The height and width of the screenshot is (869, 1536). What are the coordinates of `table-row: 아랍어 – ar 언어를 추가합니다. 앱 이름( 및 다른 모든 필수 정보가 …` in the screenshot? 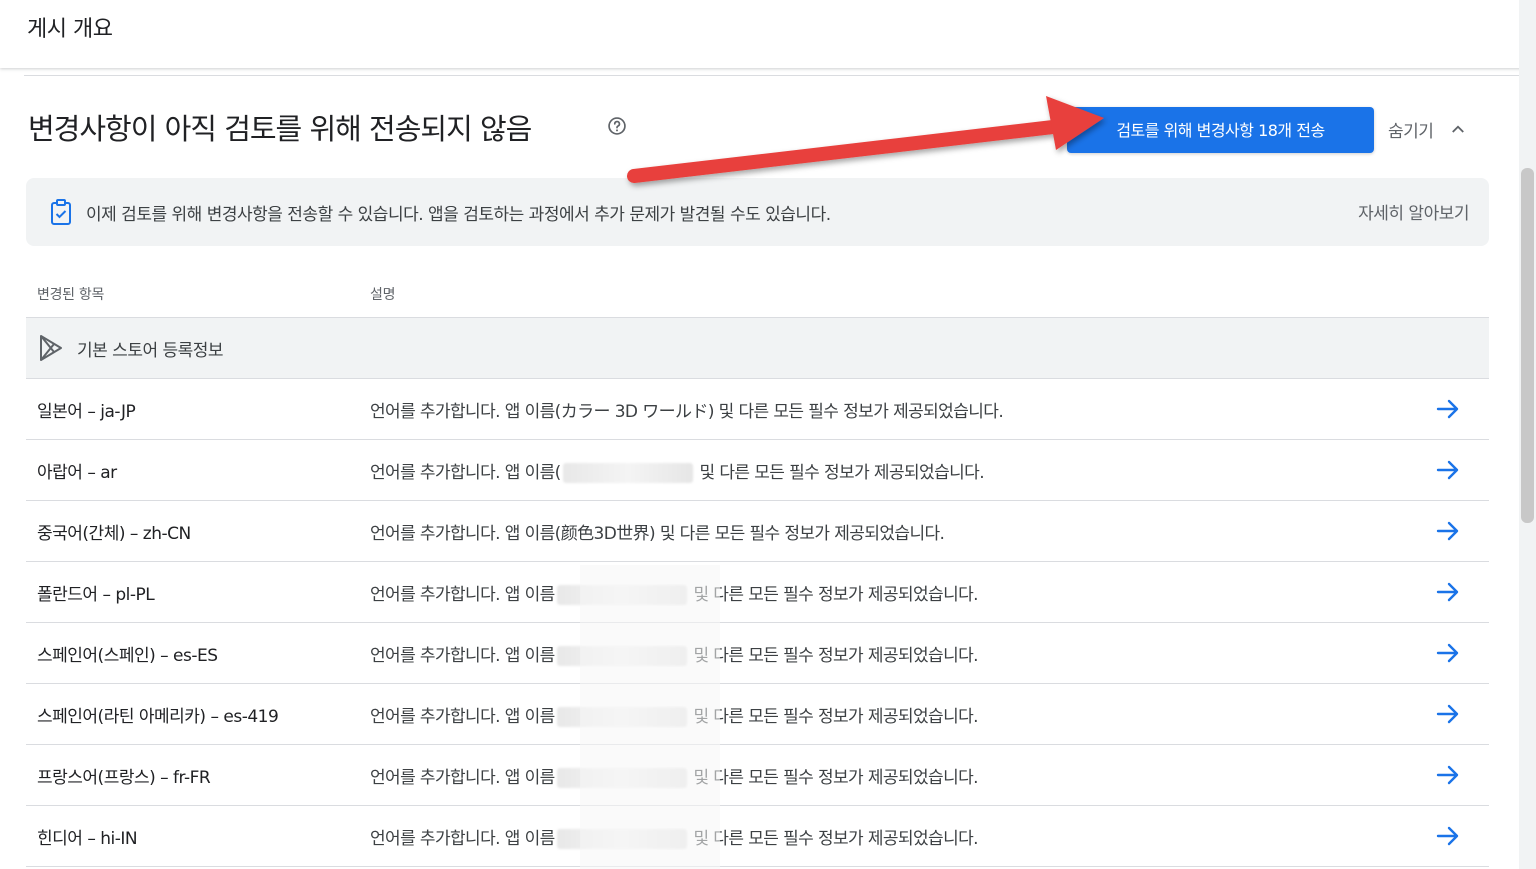 It's located at (757, 470).